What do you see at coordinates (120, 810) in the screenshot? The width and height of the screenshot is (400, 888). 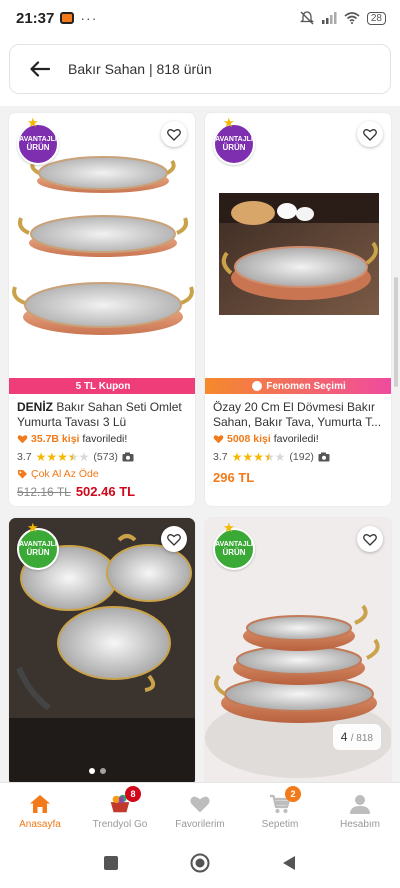 I see `nav-trendyol-go: 8 Trendyol Go` at bounding box center [120, 810].